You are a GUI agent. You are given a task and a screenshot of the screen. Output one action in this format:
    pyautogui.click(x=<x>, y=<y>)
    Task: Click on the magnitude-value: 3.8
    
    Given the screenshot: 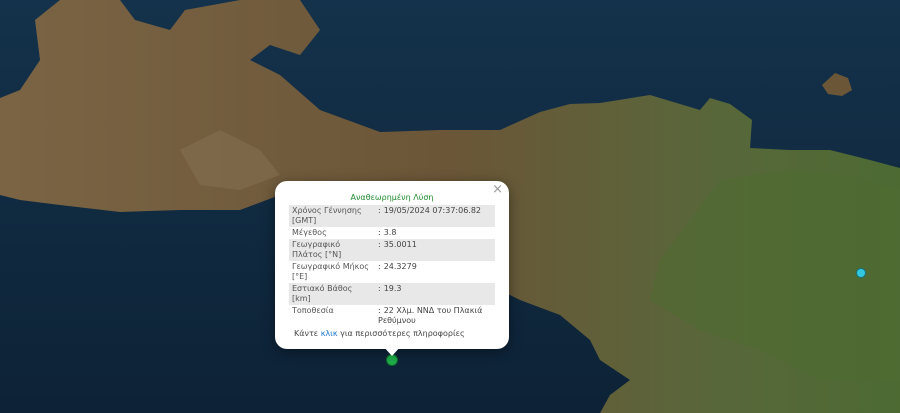 What is the action you would take?
    pyautogui.click(x=390, y=232)
    